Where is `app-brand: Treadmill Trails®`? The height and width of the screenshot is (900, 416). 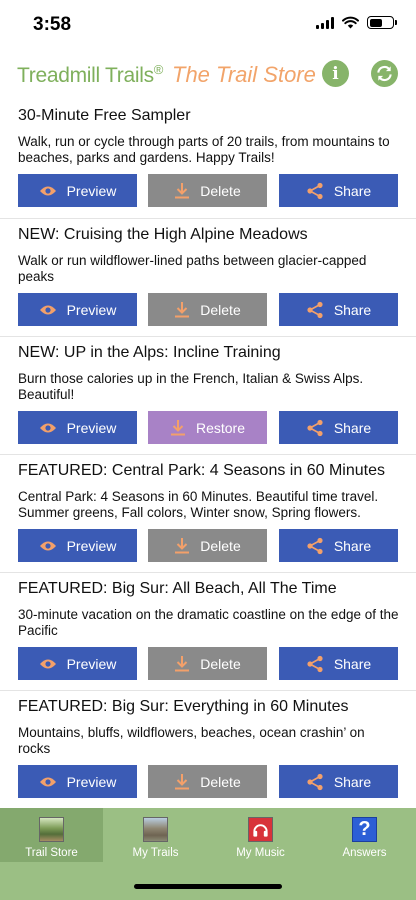 app-brand: Treadmill Trails® is located at coordinates (90, 75).